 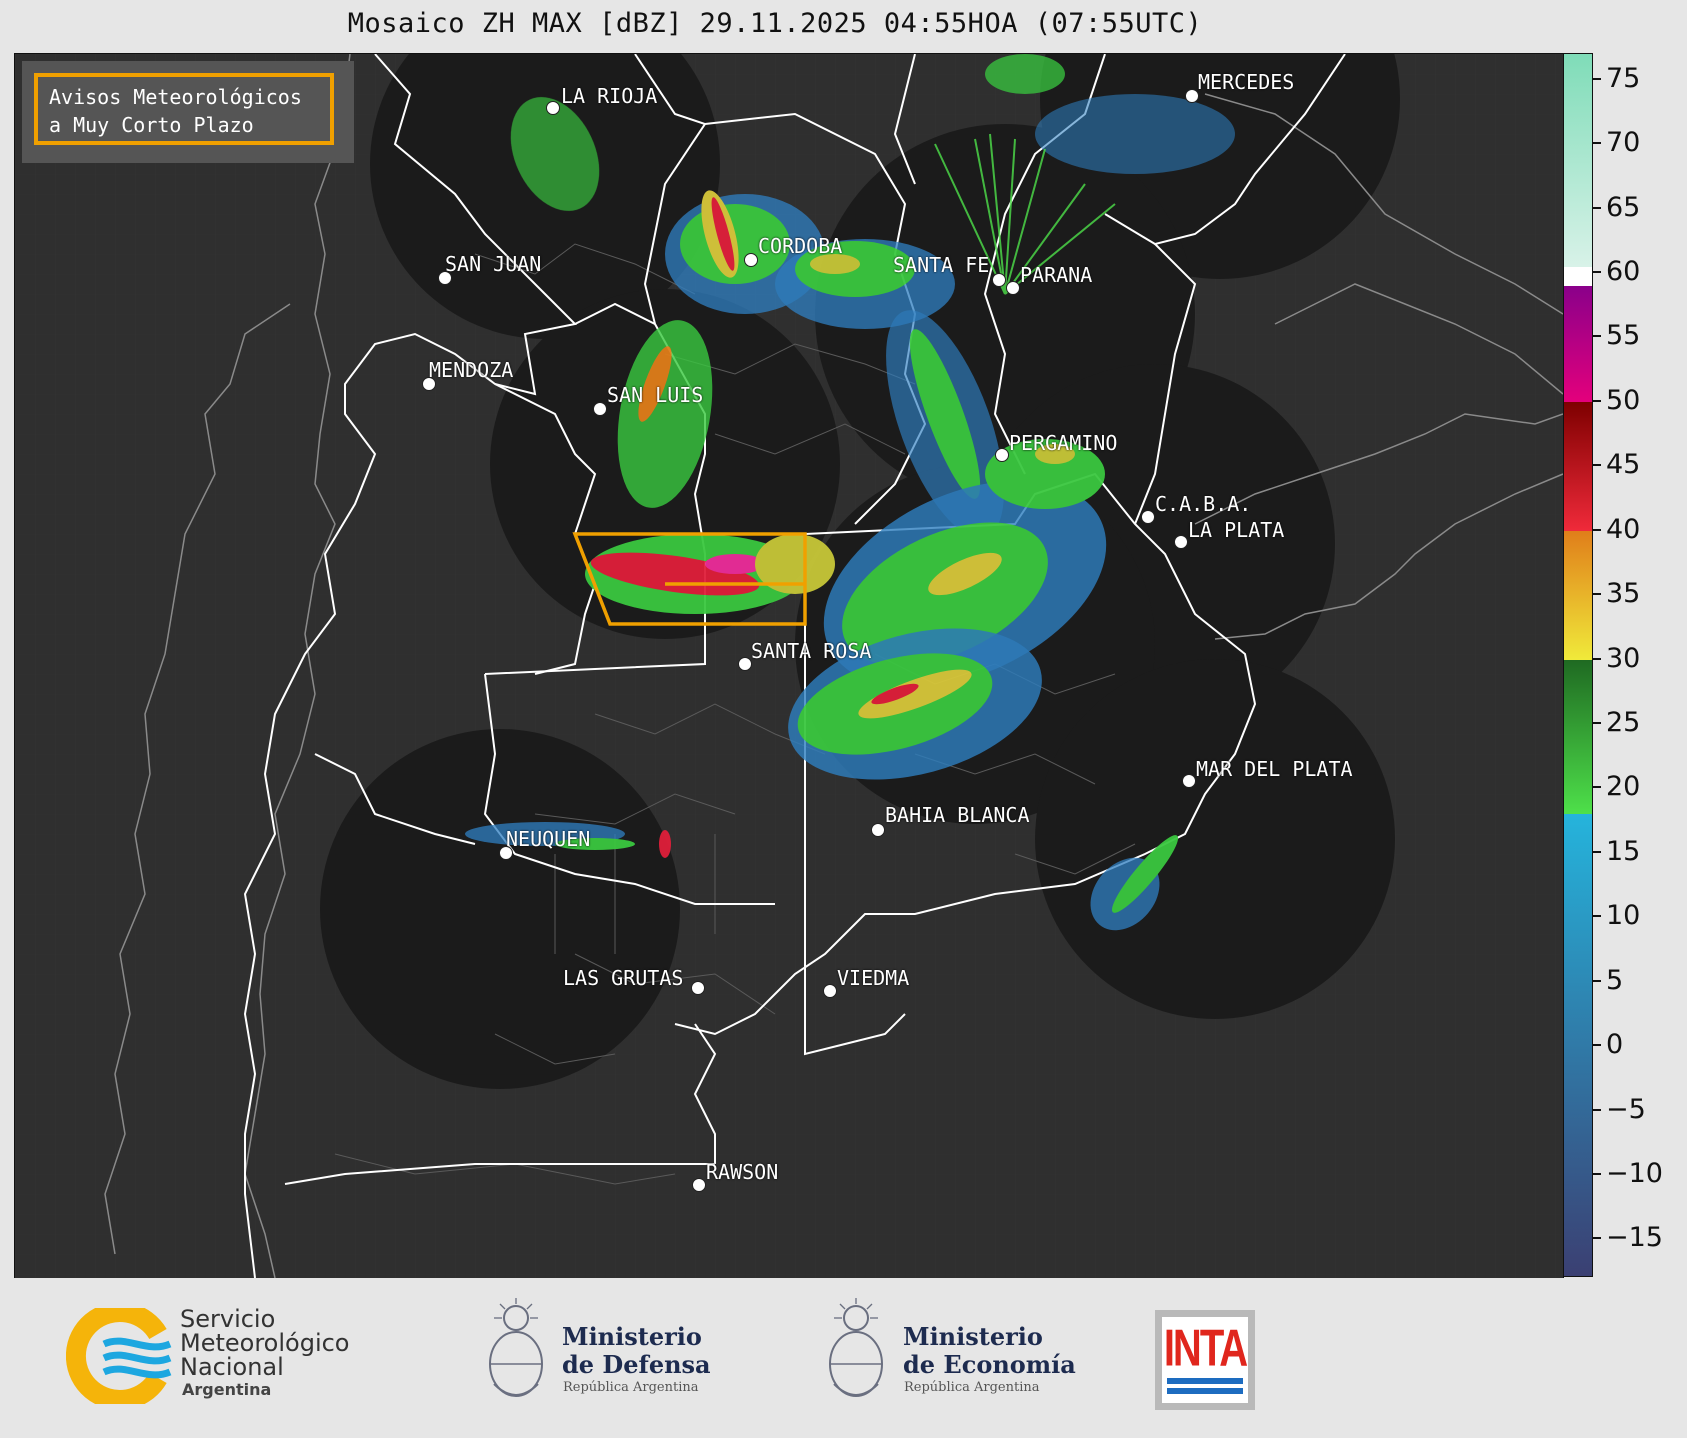 What do you see at coordinates (232, 1367) in the screenshot?
I see `smn-name-line3: Nacional` at bounding box center [232, 1367].